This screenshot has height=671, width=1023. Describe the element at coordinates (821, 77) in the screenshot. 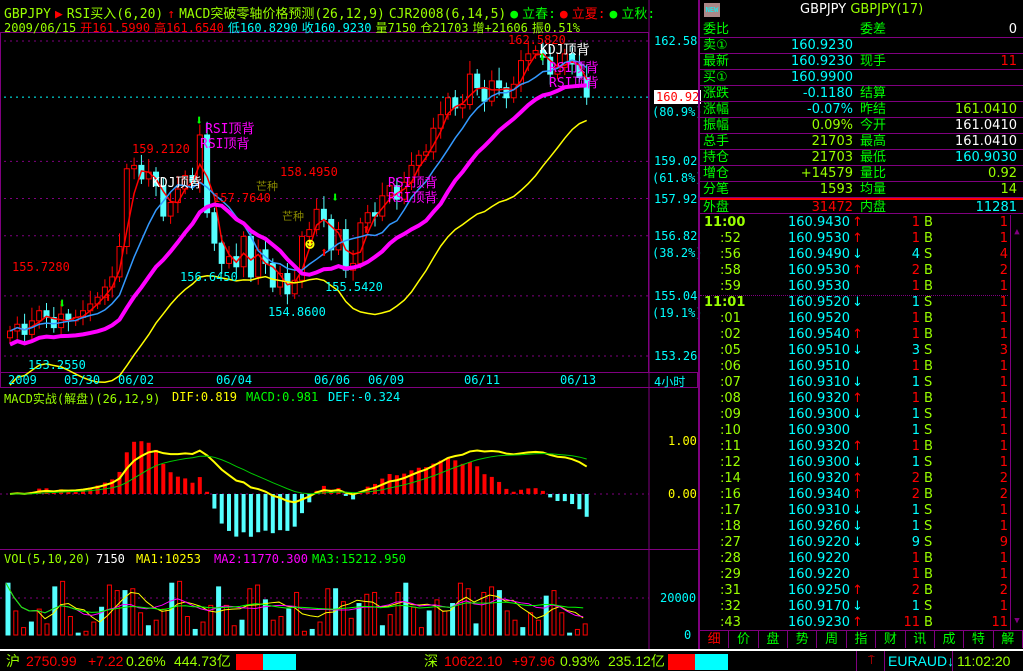

I see `quote-value: 160.9900` at that location.